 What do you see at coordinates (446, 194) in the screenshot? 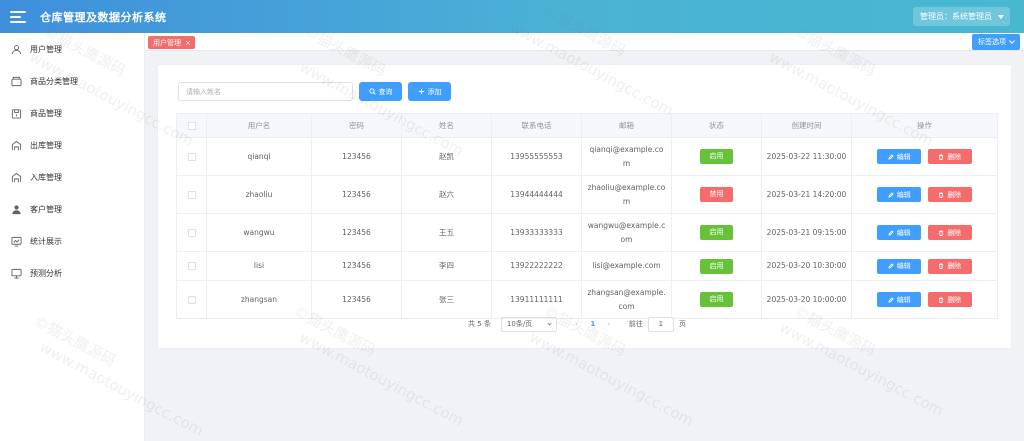
I see `name-cell: 赵六` at bounding box center [446, 194].